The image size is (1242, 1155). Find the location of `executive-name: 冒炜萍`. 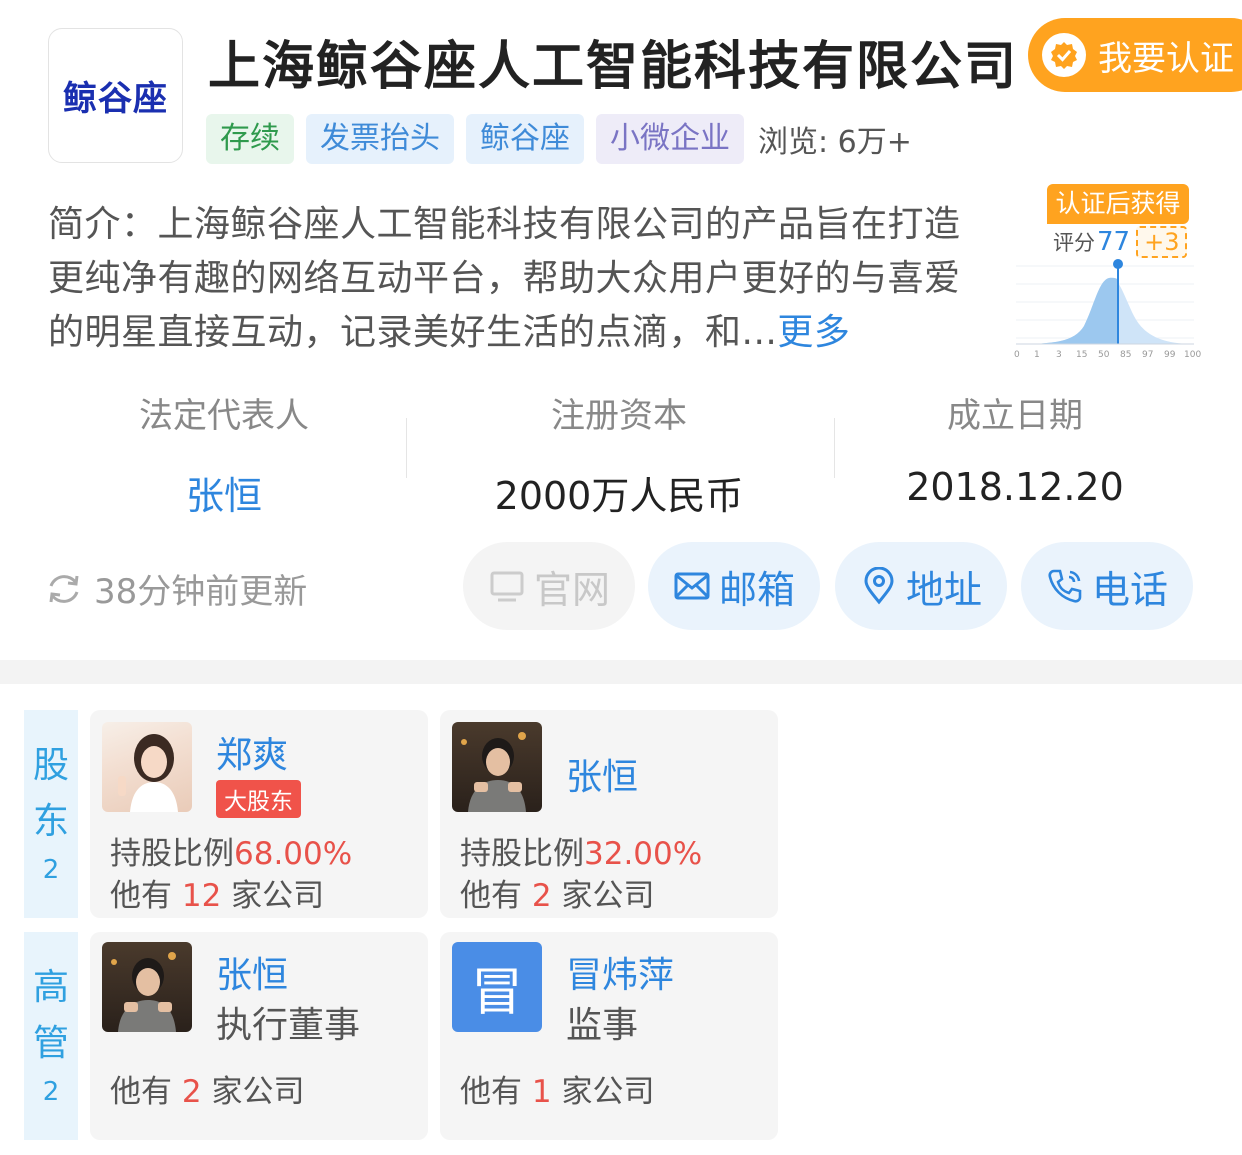

executive-name: 冒炜萍 is located at coordinates (620, 972).